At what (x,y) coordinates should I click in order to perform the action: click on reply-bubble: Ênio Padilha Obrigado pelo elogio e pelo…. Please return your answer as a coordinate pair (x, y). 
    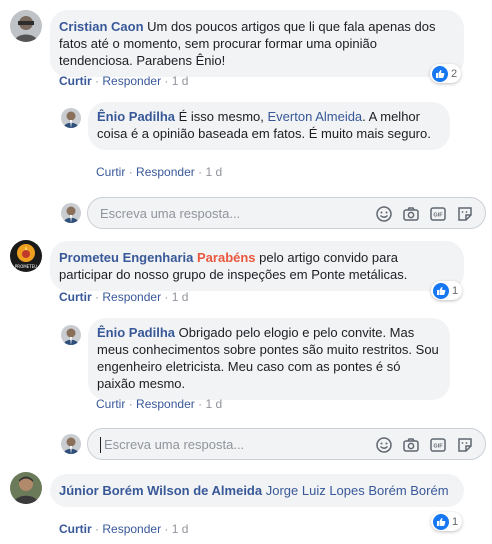
    Looking at the image, I should click on (269, 359).